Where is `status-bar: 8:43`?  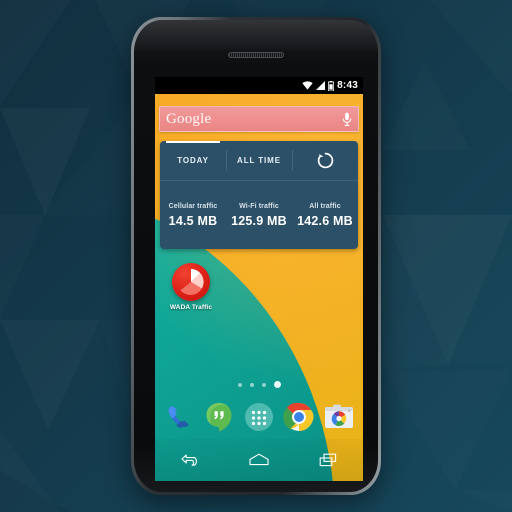
status-bar: 8:43 is located at coordinates (259, 85).